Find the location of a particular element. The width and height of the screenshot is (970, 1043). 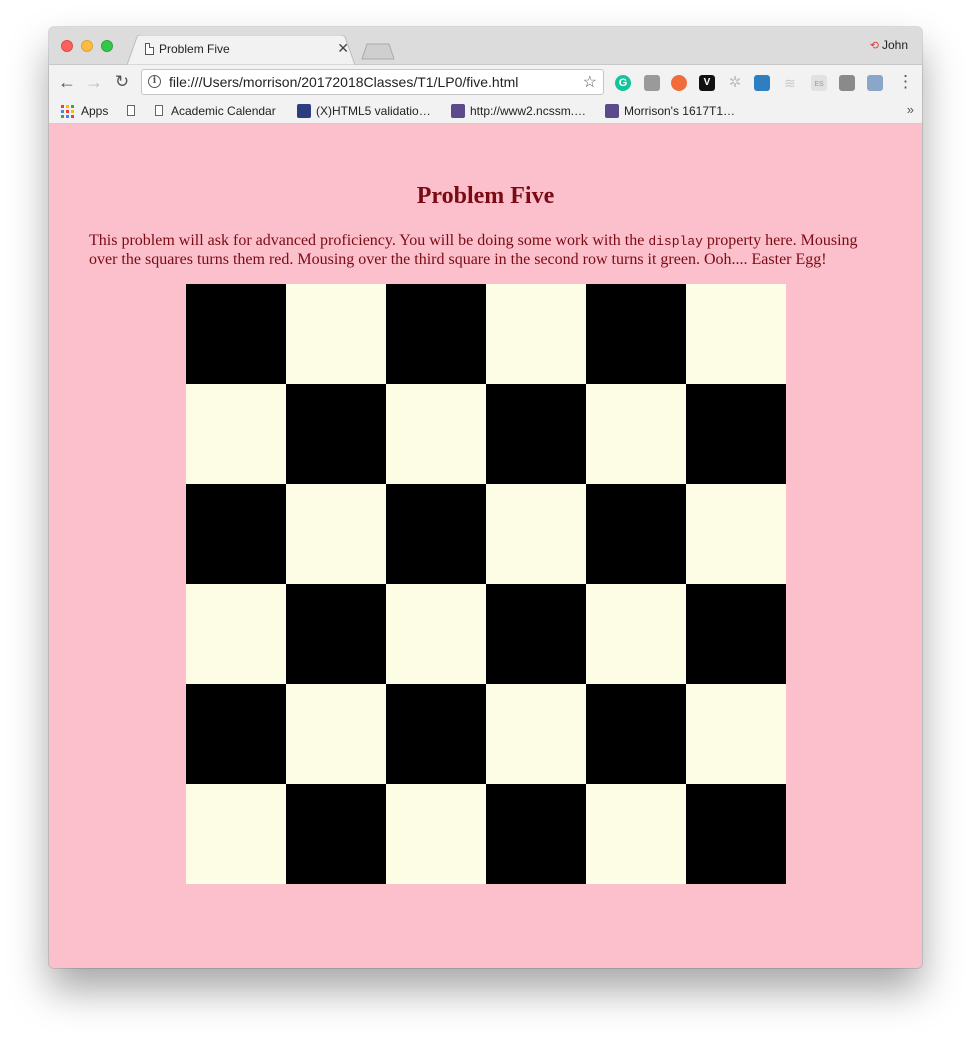

doc-icon is located at coordinates (159, 110).